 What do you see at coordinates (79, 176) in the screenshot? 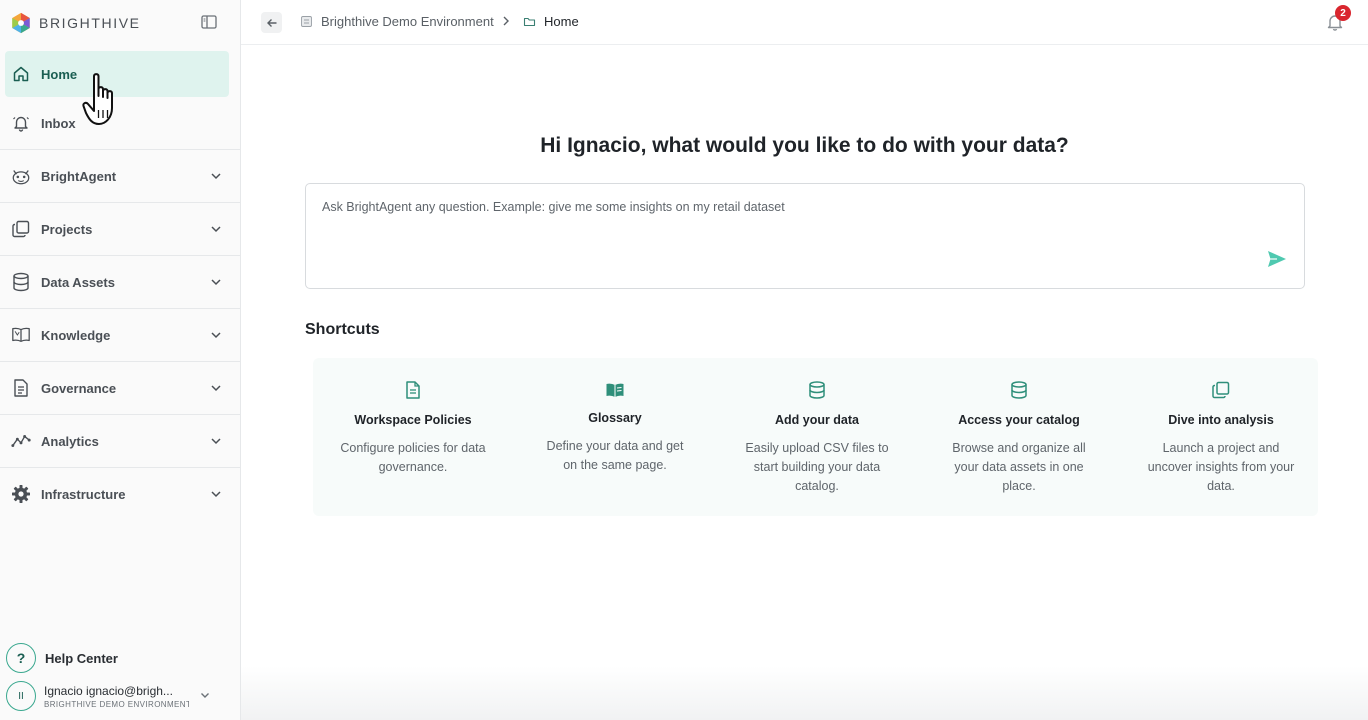
I see `sidebar-item-label: BrightAgent` at bounding box center [79, 176].